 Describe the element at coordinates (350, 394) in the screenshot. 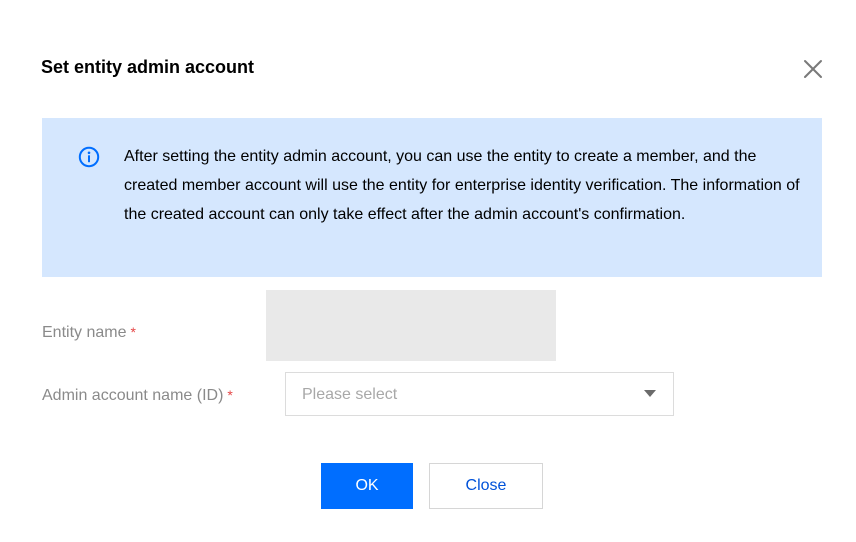

I see `admin-account-placeholder: Please select` at that location.